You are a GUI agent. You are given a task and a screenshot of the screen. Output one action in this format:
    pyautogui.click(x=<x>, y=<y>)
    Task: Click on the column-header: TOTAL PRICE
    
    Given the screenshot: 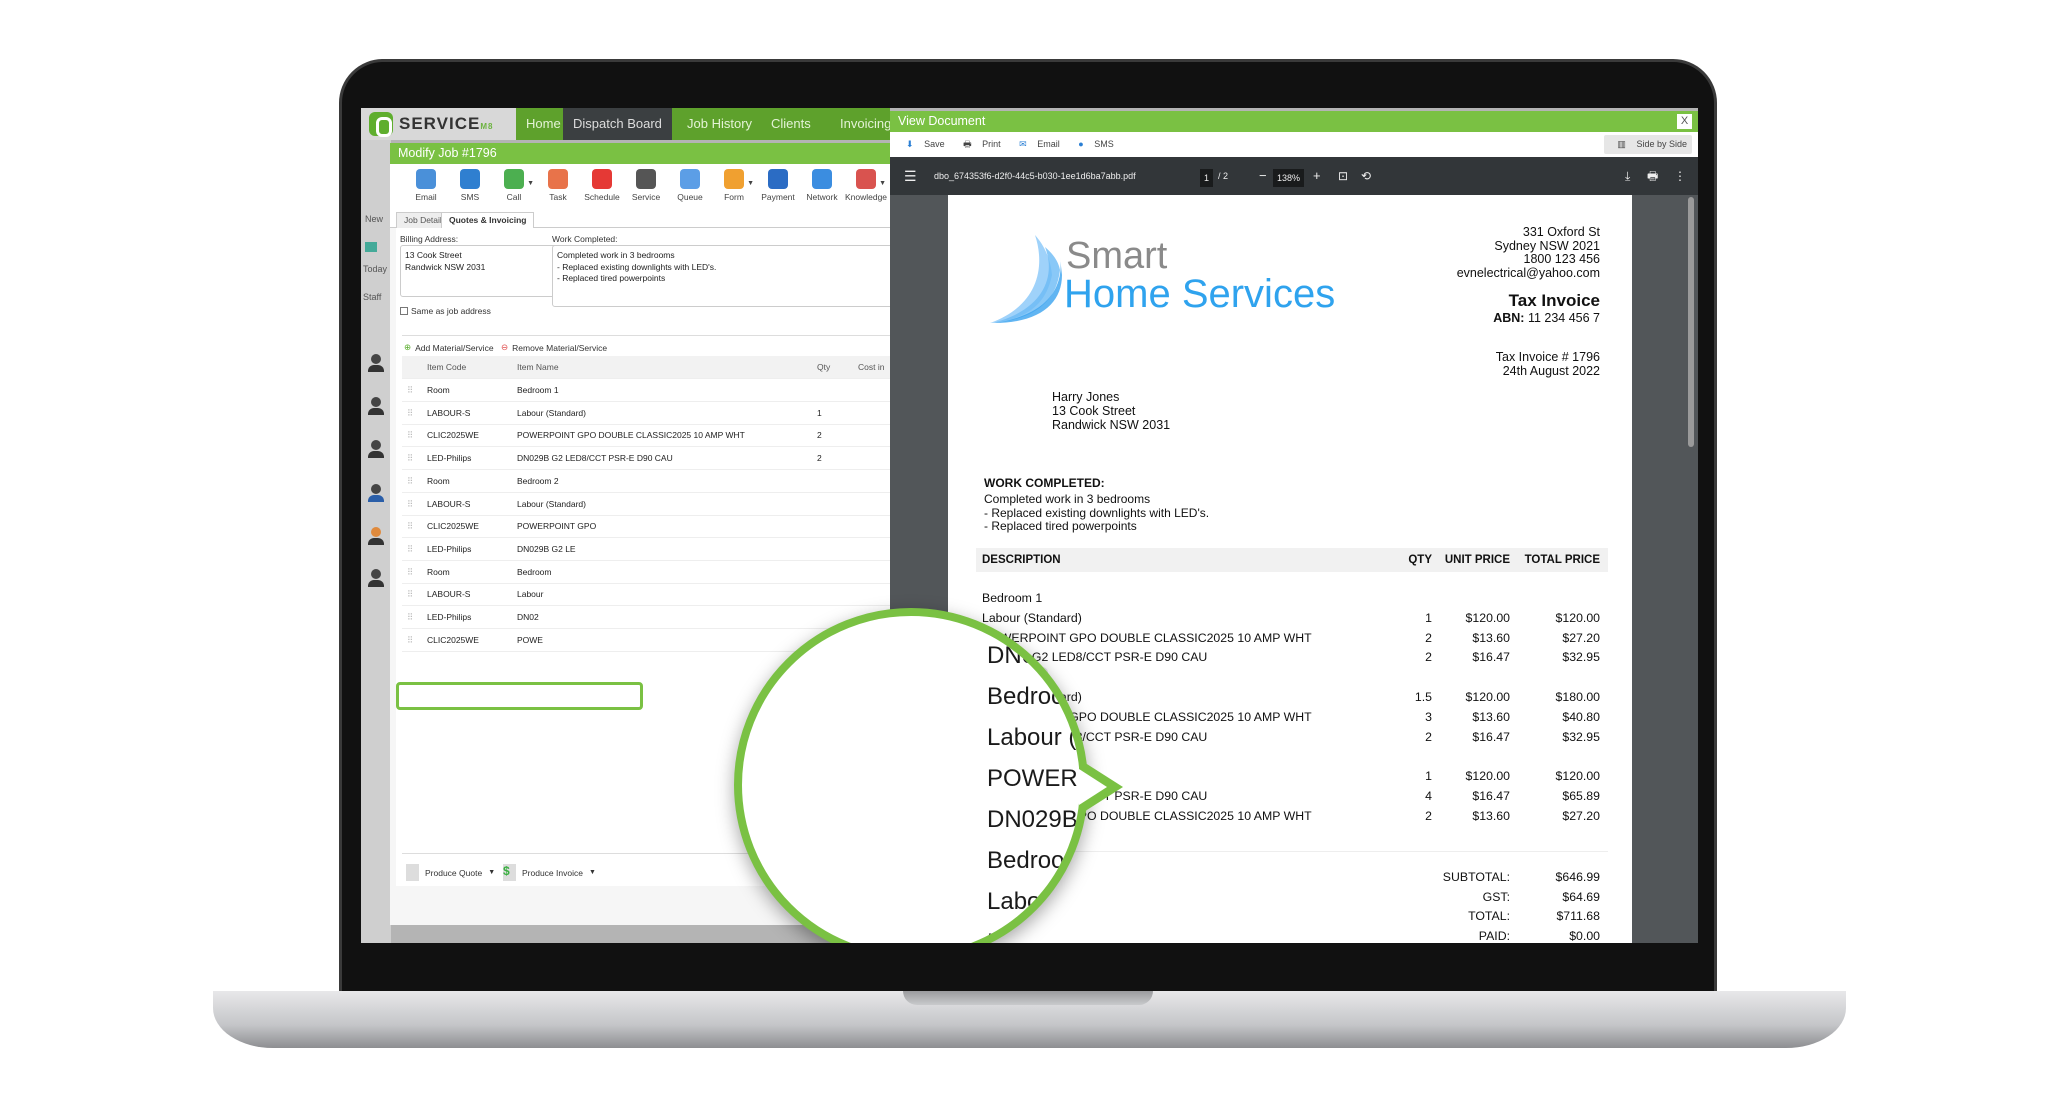 What is the action you would take?
    pyautogui.click(x=1562, y=560)
    